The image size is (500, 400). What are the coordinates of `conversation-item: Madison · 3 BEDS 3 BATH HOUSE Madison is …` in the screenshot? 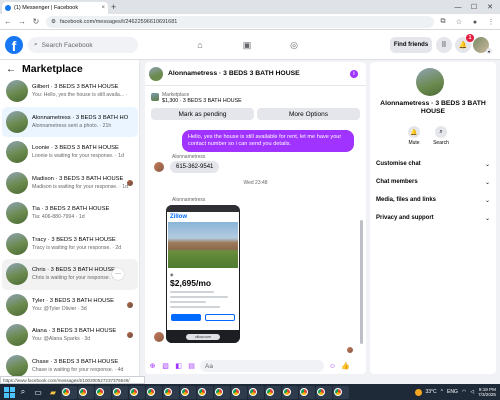 It's located at (70, 183).